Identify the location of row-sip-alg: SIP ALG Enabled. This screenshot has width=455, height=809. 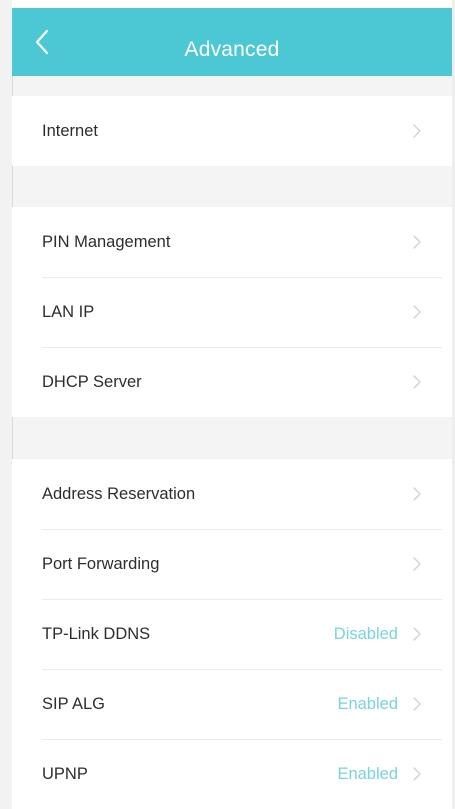
(232, 704).